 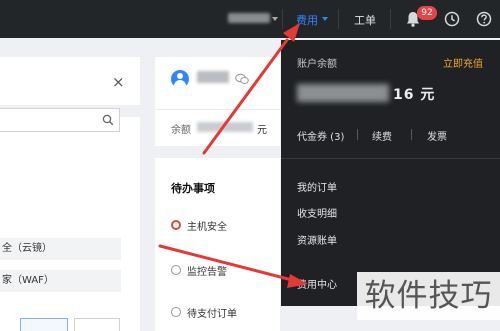 I want to click on nav-ticket: 工单, so click(x=365, y=20).